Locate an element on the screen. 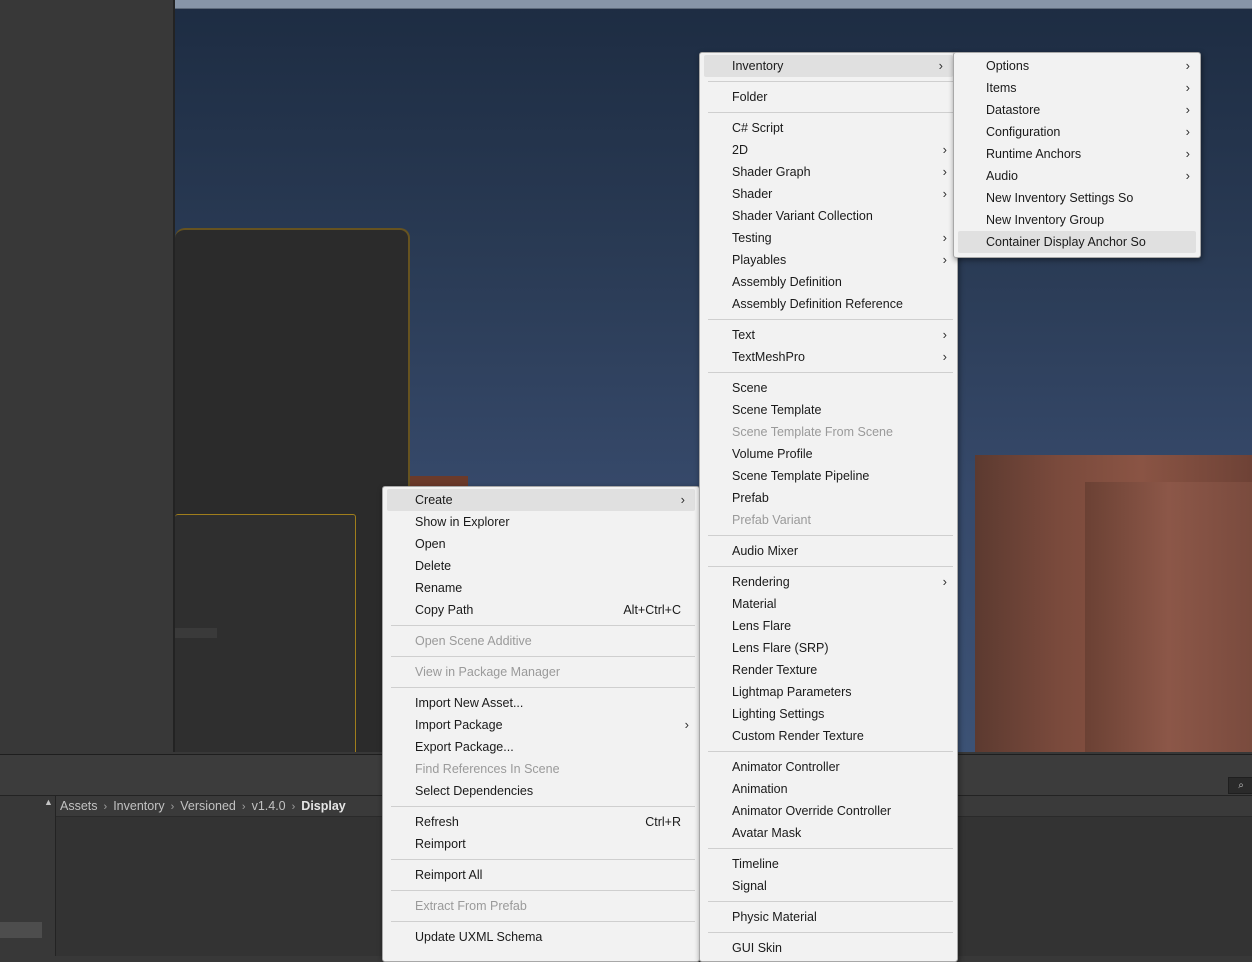 The width and height of the screenshot is (1252, 962). context-menu-item-rename: Rename is located at coordinates (541, 588).